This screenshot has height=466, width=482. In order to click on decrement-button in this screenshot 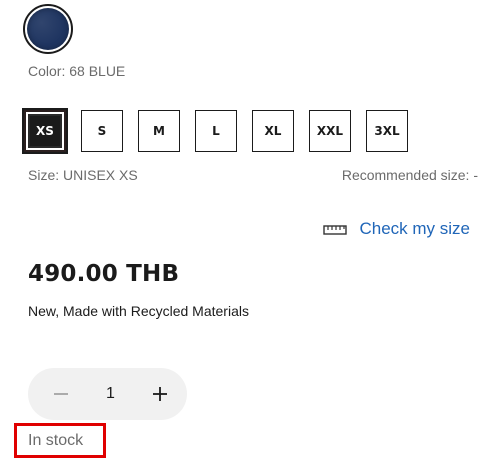, I will do `click(61, 394)`.